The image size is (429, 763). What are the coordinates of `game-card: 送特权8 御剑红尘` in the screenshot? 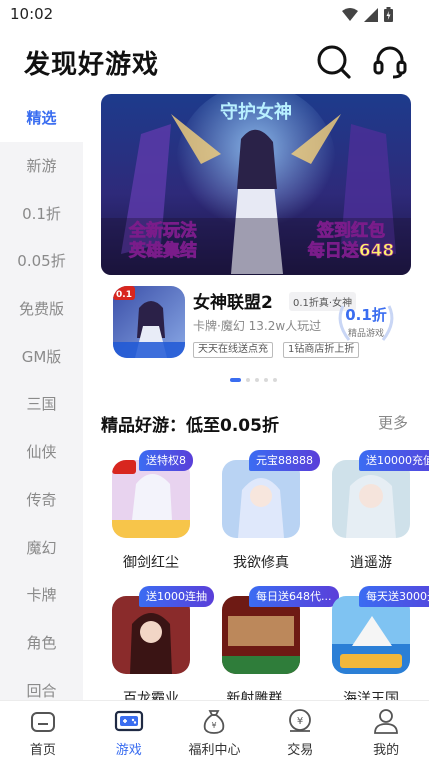 It's located at (151, 512).